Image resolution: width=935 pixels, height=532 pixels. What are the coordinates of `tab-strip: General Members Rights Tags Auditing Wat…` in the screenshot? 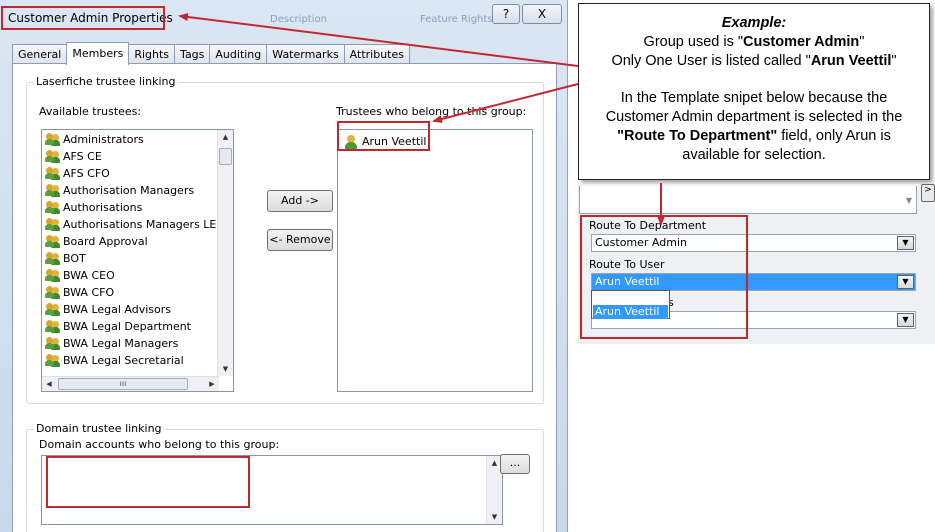 It's located at (211, 53).